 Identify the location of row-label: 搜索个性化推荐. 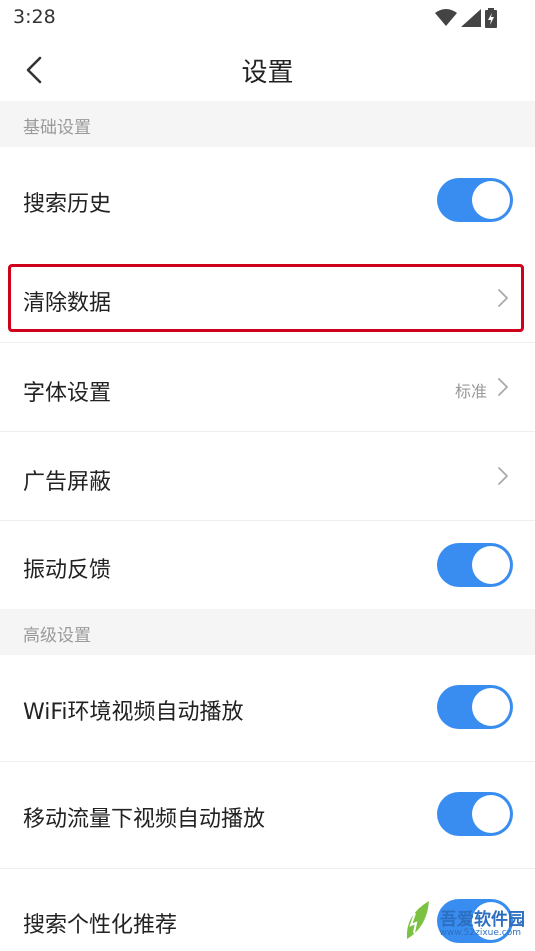
(100, 925).